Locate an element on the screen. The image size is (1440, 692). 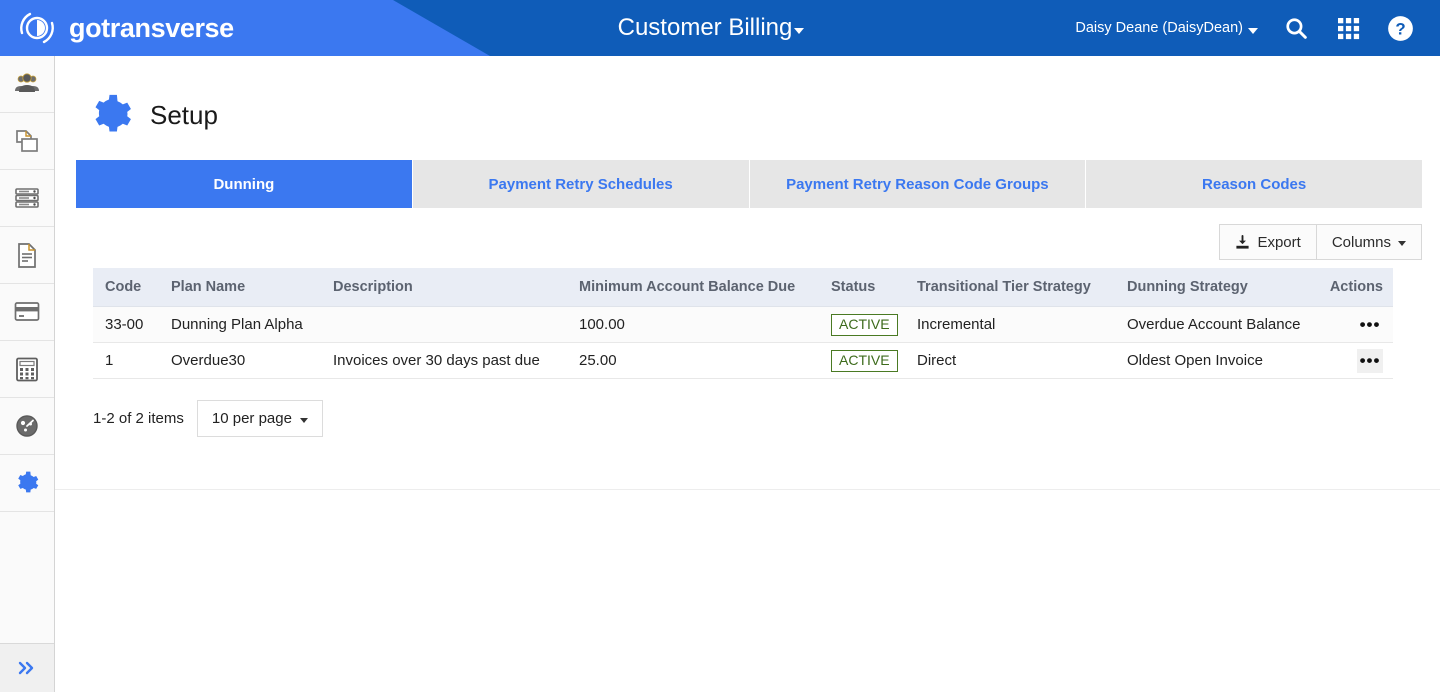
credit-card-icon is located at coordinates (27, 311).